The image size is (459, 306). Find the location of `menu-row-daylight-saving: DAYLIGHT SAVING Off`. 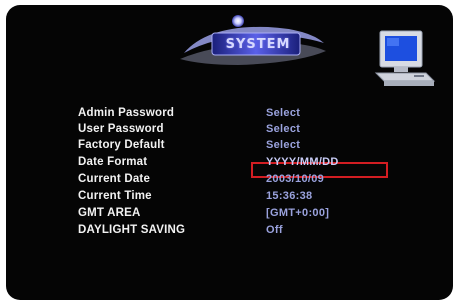

menu-row-daylight-saving: DAYLIGHT SAVING Off is located at coordinates (238, 232).